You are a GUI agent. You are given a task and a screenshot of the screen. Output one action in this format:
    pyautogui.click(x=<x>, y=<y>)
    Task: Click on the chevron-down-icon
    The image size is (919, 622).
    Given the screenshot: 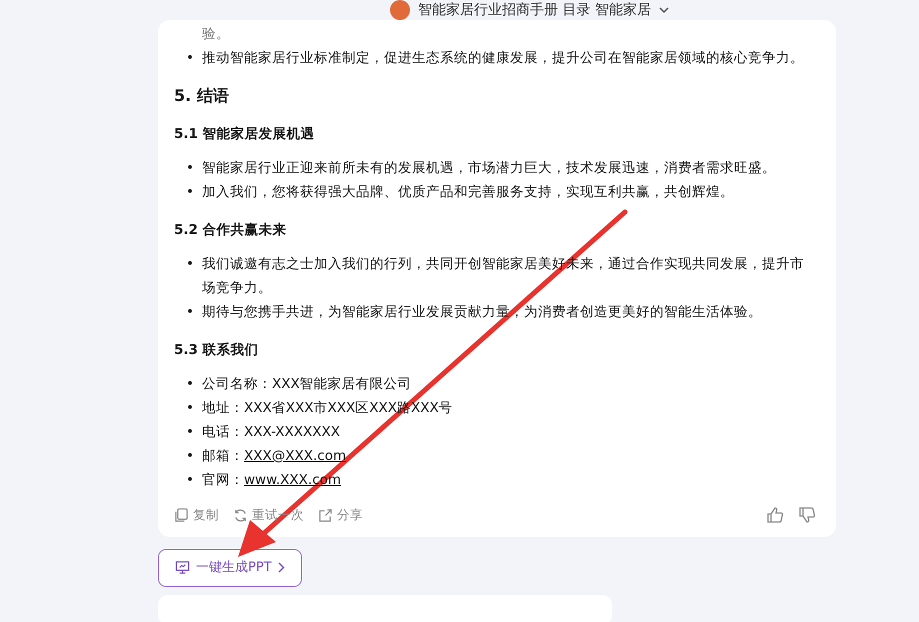 What is the action you would take?
    pyautogui.click(x=663, y=10)
    